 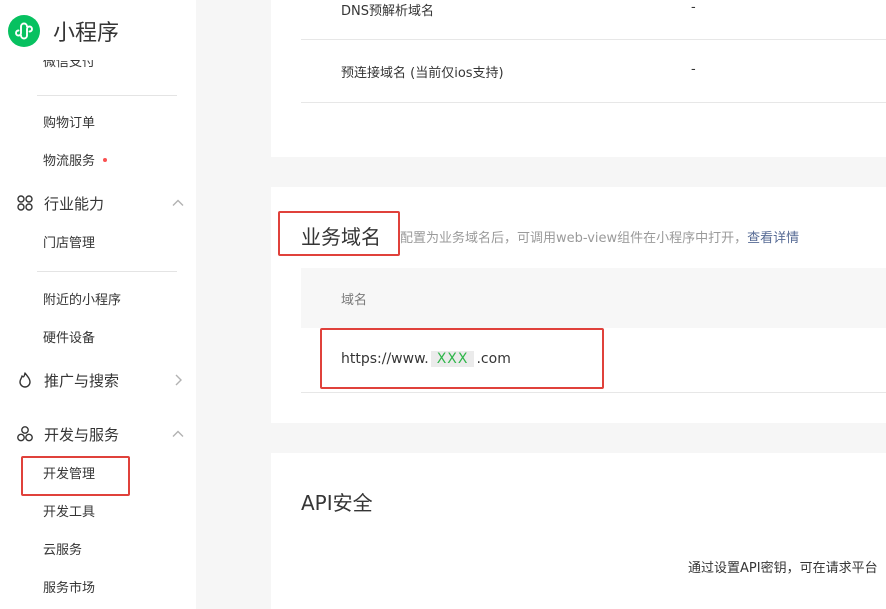 What do you see at coordinates (24, 31) in the screenshot?
I see `mini-program-logo-icon` at bounding box center [24, 31].